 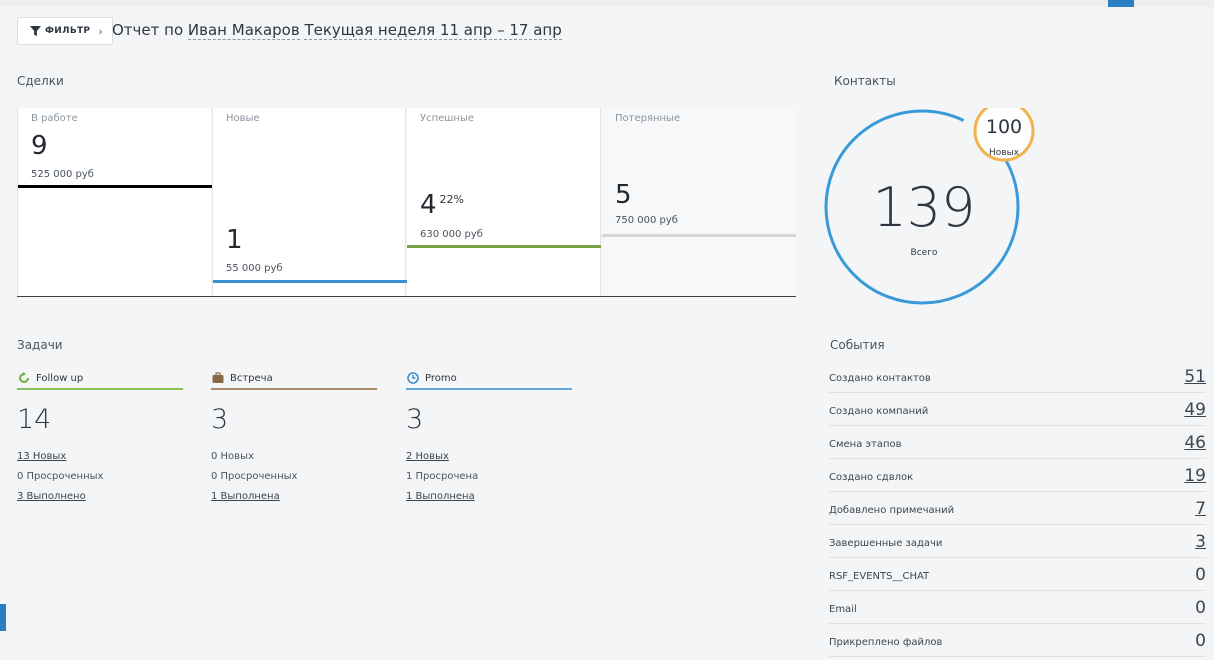 I want to click on task-header: Promo, so click(x=489, y=379).